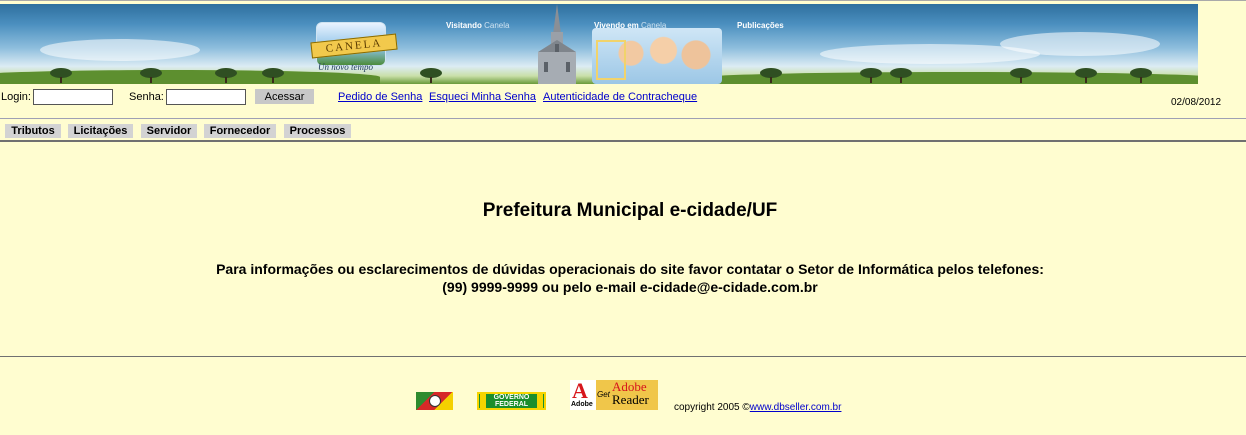 Image resolution: width=1246 pixels, height=435 pixels. What do you see at coordinates (623, 356) in the screenshot?
I see `footer-divider` at bounding box center [623, 356].